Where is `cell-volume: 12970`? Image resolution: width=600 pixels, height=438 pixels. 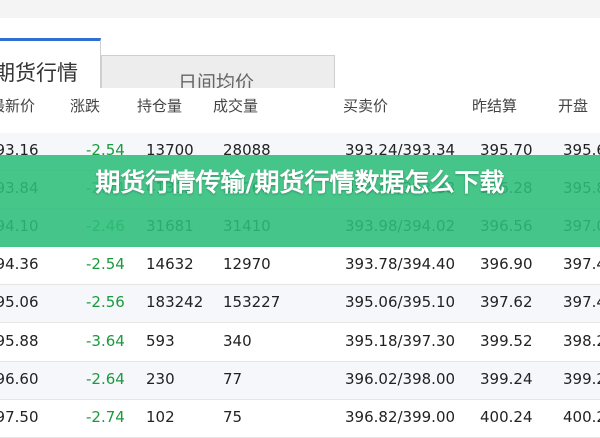 cell-volume: 12970 is located at coordinates (247, 264).